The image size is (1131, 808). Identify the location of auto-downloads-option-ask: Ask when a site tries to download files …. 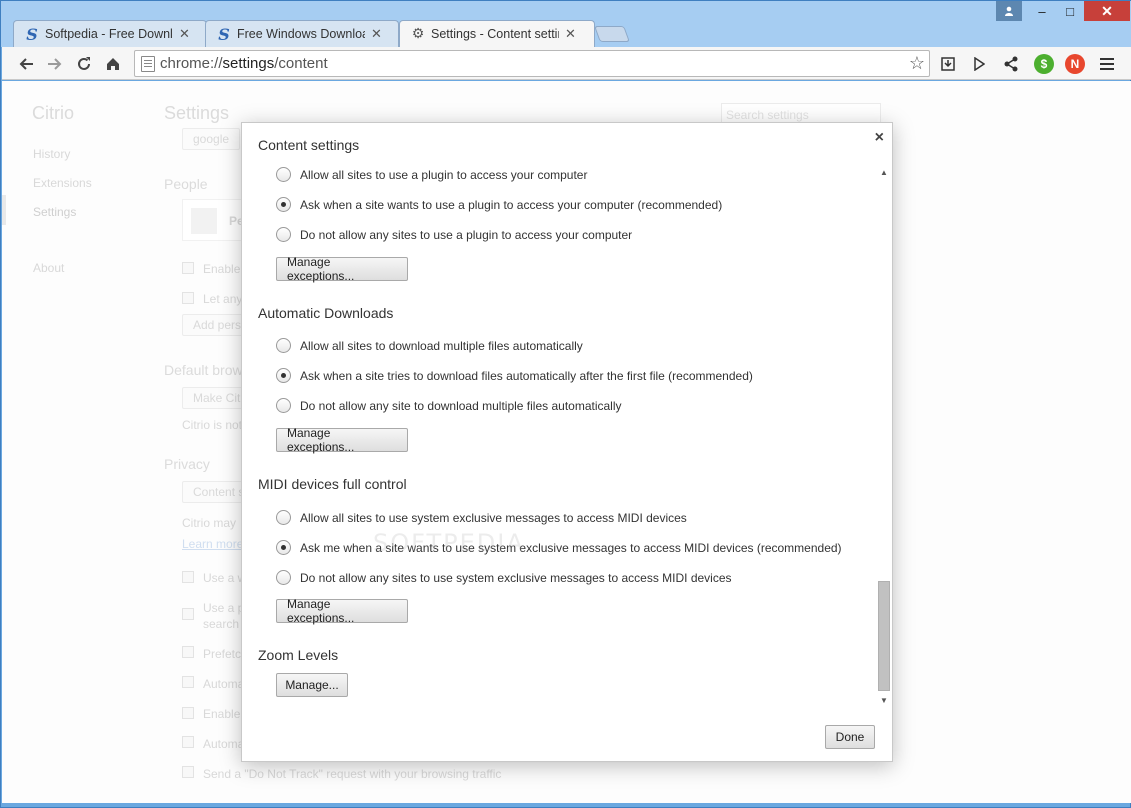
(514, 375).